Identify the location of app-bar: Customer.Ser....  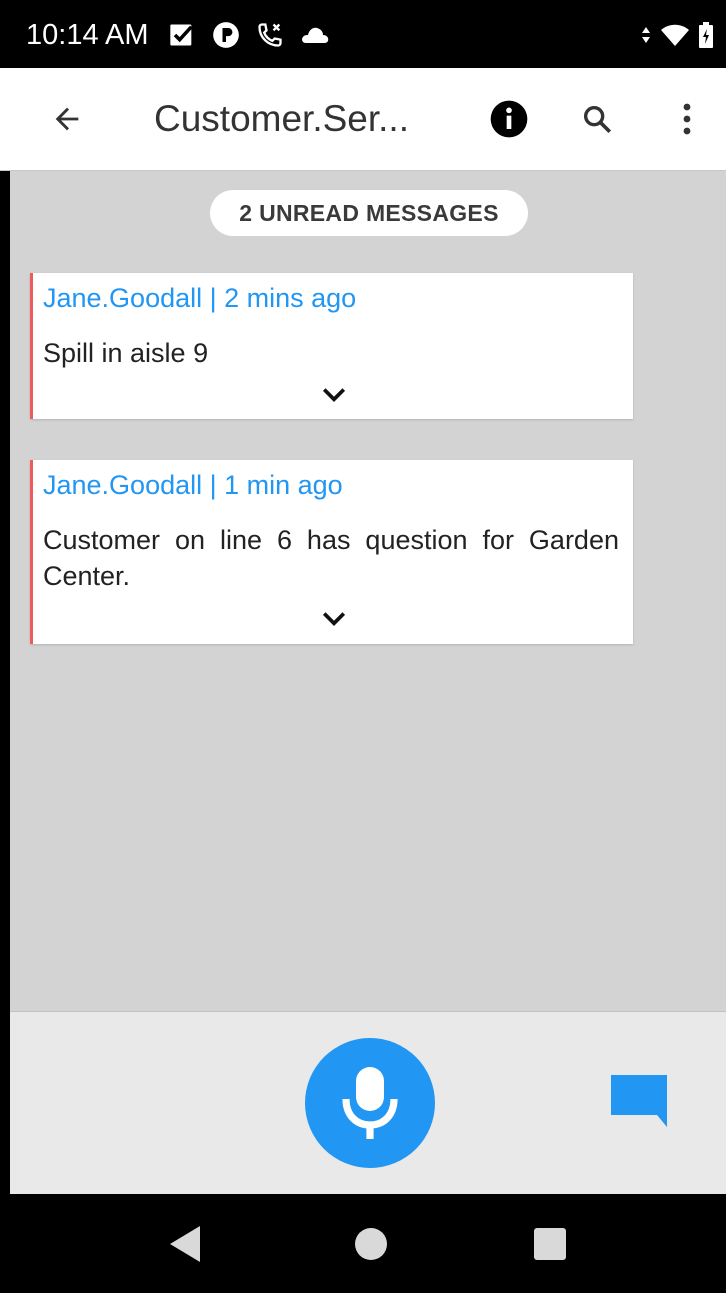
(363, 119).